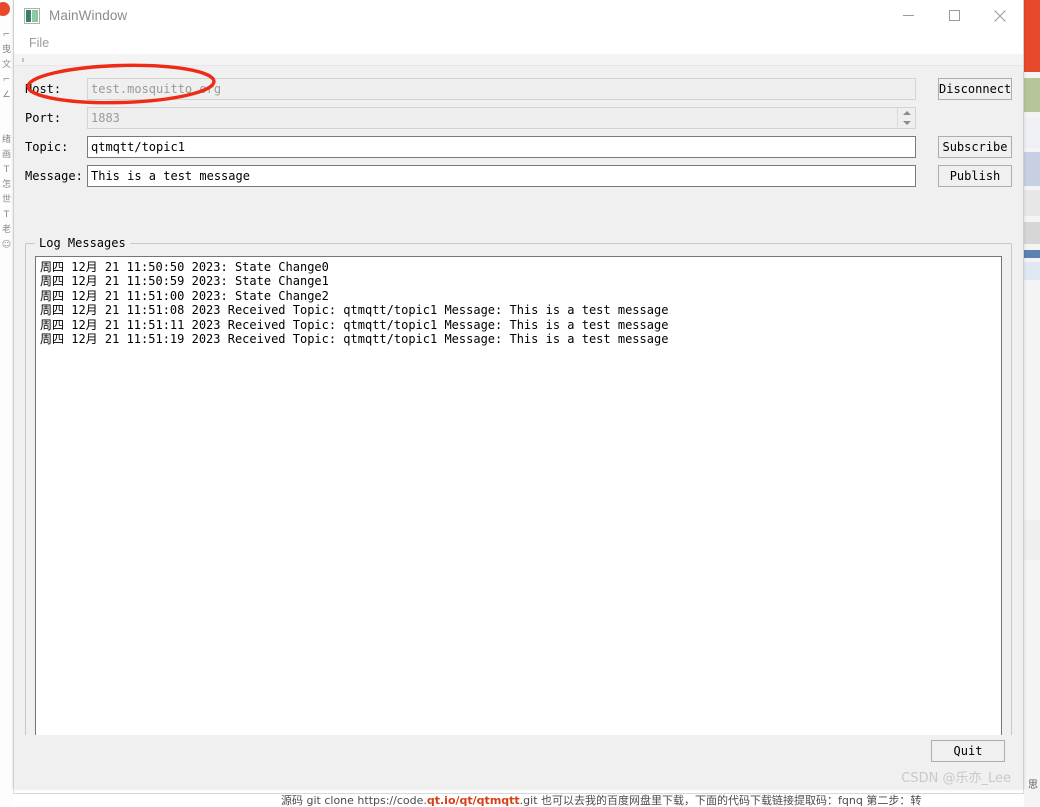 The height and width of the screenshot is (807, 1040). I want to click on minimize-button, so click(908, 15).